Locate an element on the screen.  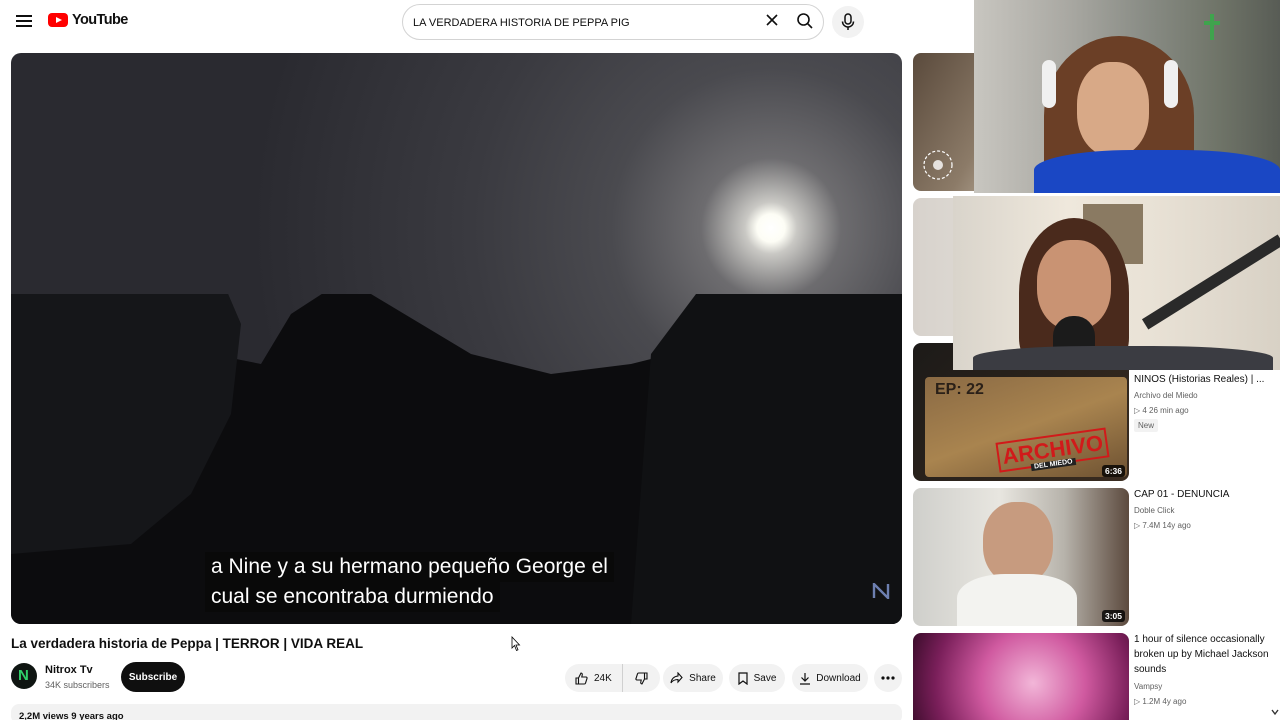
mic-arm-graphic is located at coordinates (1210, 282).